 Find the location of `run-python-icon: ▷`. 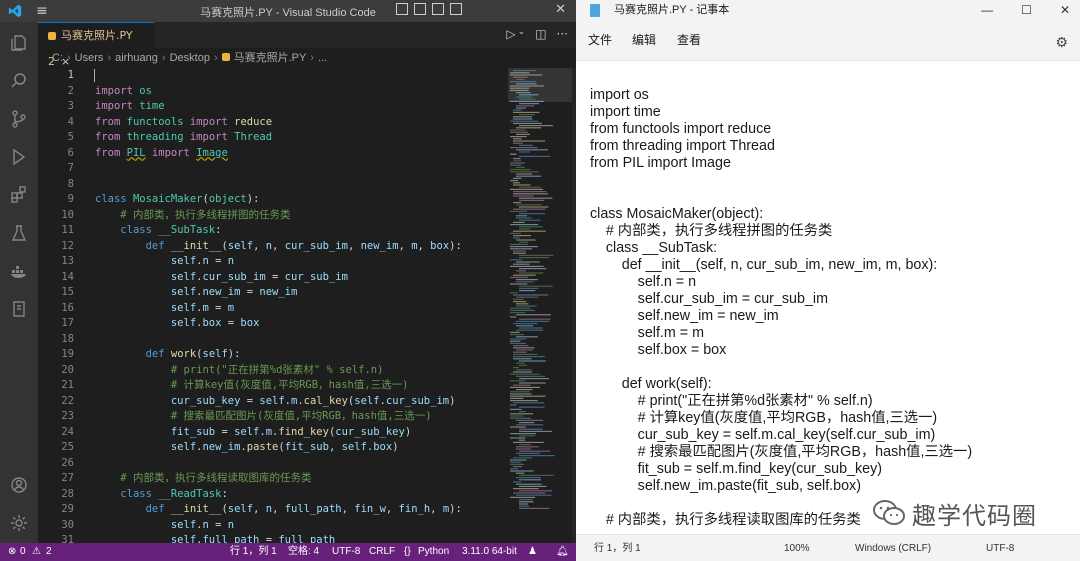

run-python-icon: ▷ is located at coordinates (510, 34).